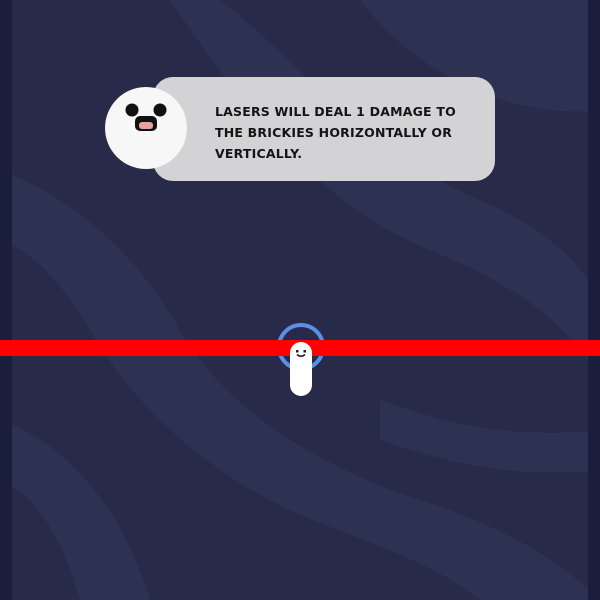 Image resolution: width=600 pixels, height=600 pixels. I want to click on right-wall, so click(594, 300).